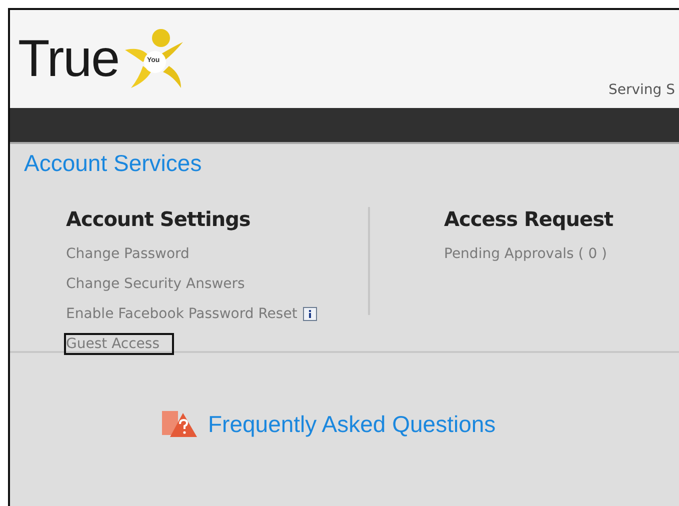 Image resolution: width=679 pixels, height=506 pixels. I want to click on settings-link: Pending Approvals ( 0 ), so click(526, 254).